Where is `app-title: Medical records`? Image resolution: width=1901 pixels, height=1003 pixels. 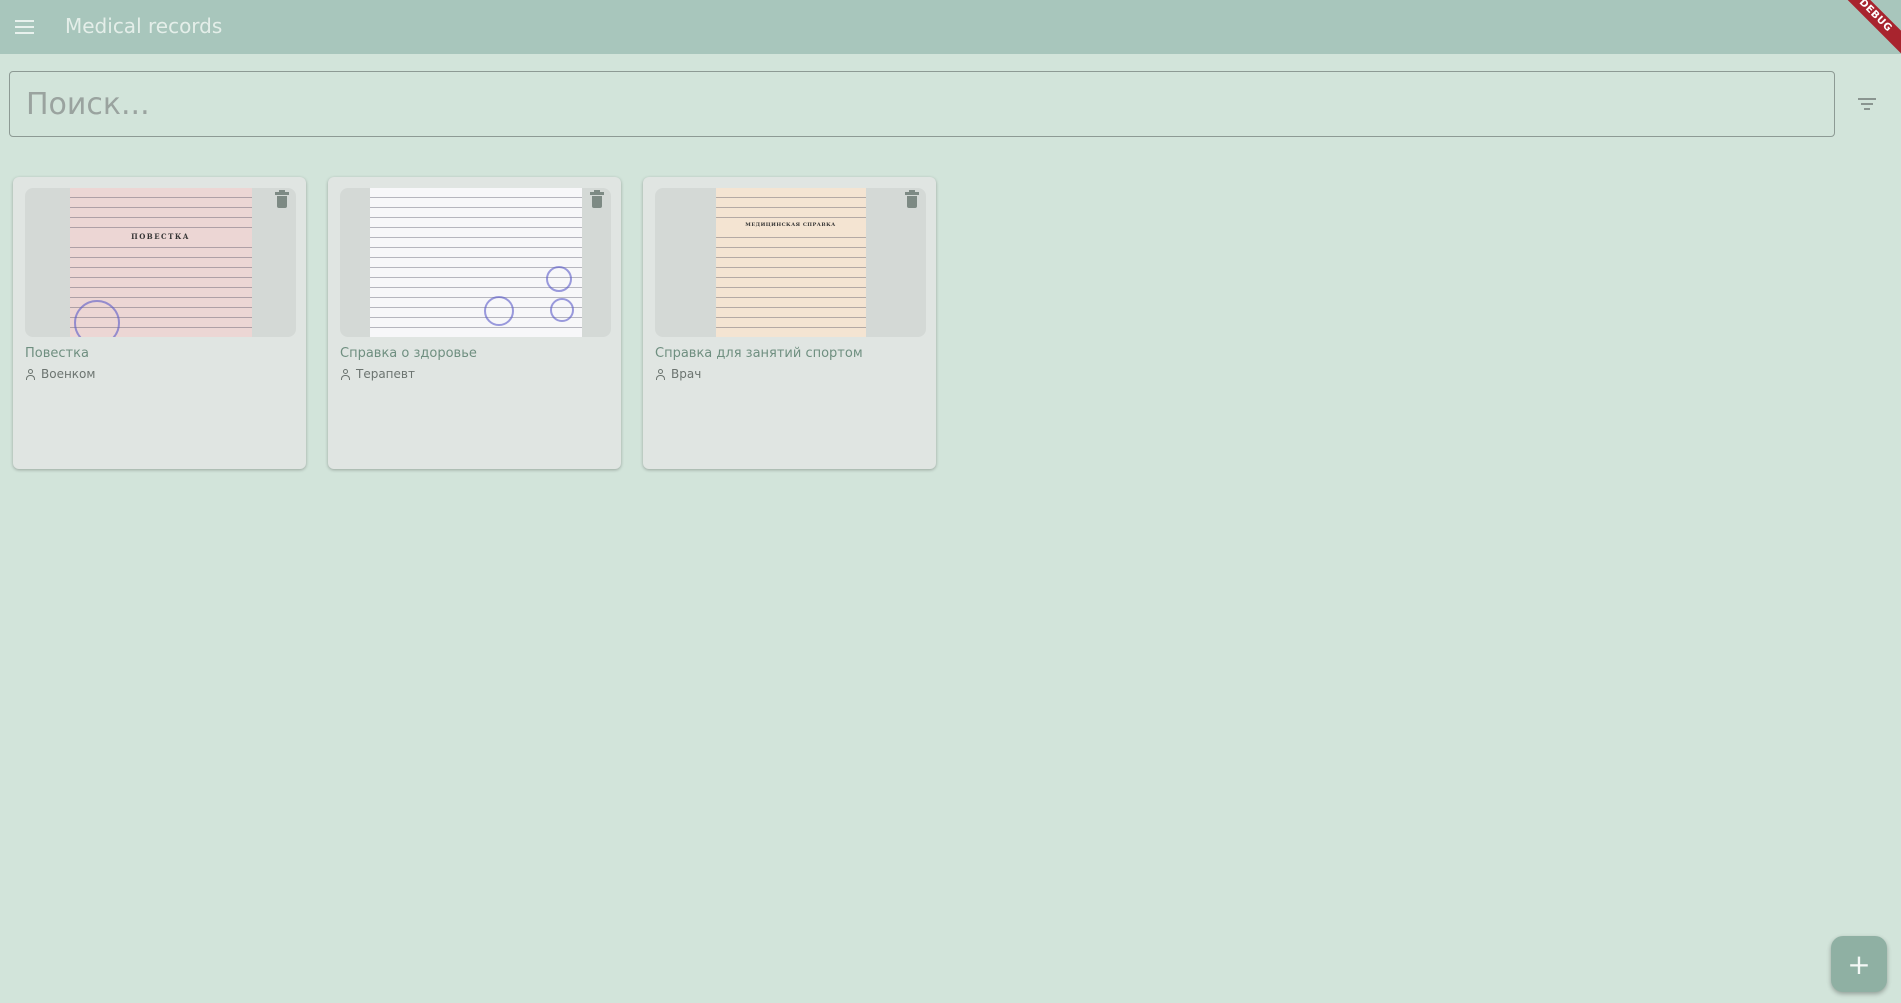
app-title: Medical records is located at coordinates (144, 26).